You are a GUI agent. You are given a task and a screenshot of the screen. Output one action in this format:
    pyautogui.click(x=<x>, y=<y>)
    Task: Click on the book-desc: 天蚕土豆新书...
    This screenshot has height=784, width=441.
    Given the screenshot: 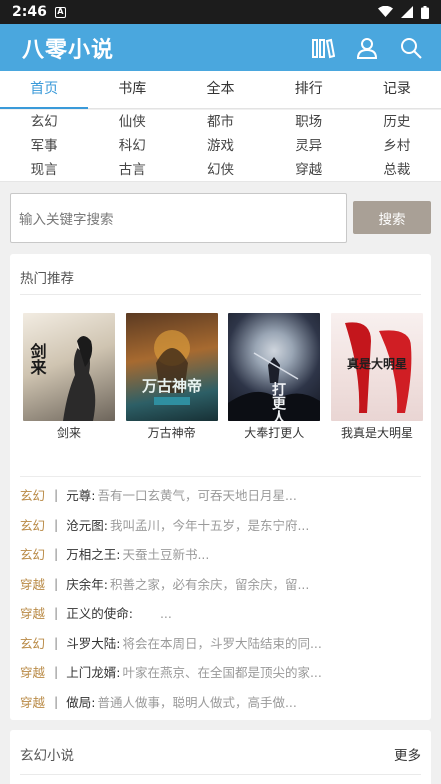 What is the action you would take?
    pyautogui.click(x=165, y=553)
    